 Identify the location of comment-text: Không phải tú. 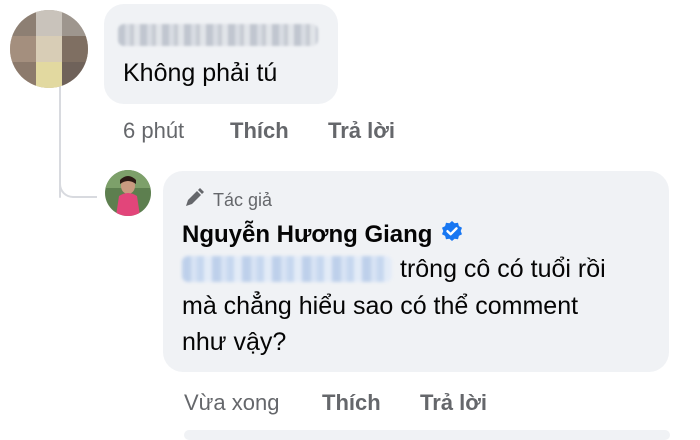
(200, 73).